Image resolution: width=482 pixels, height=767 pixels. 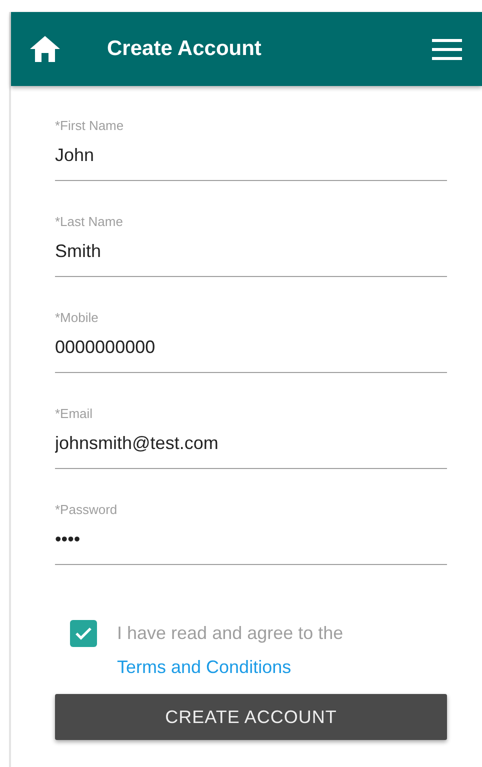 I want to click on field-label: *Last Name, so click(x=89, y=221).